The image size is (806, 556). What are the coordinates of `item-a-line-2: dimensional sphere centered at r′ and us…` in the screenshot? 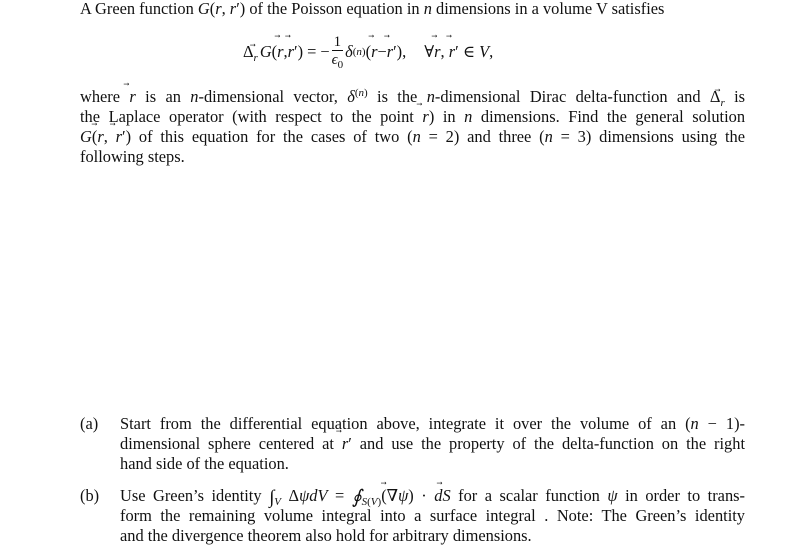 It's located at (432, 439).